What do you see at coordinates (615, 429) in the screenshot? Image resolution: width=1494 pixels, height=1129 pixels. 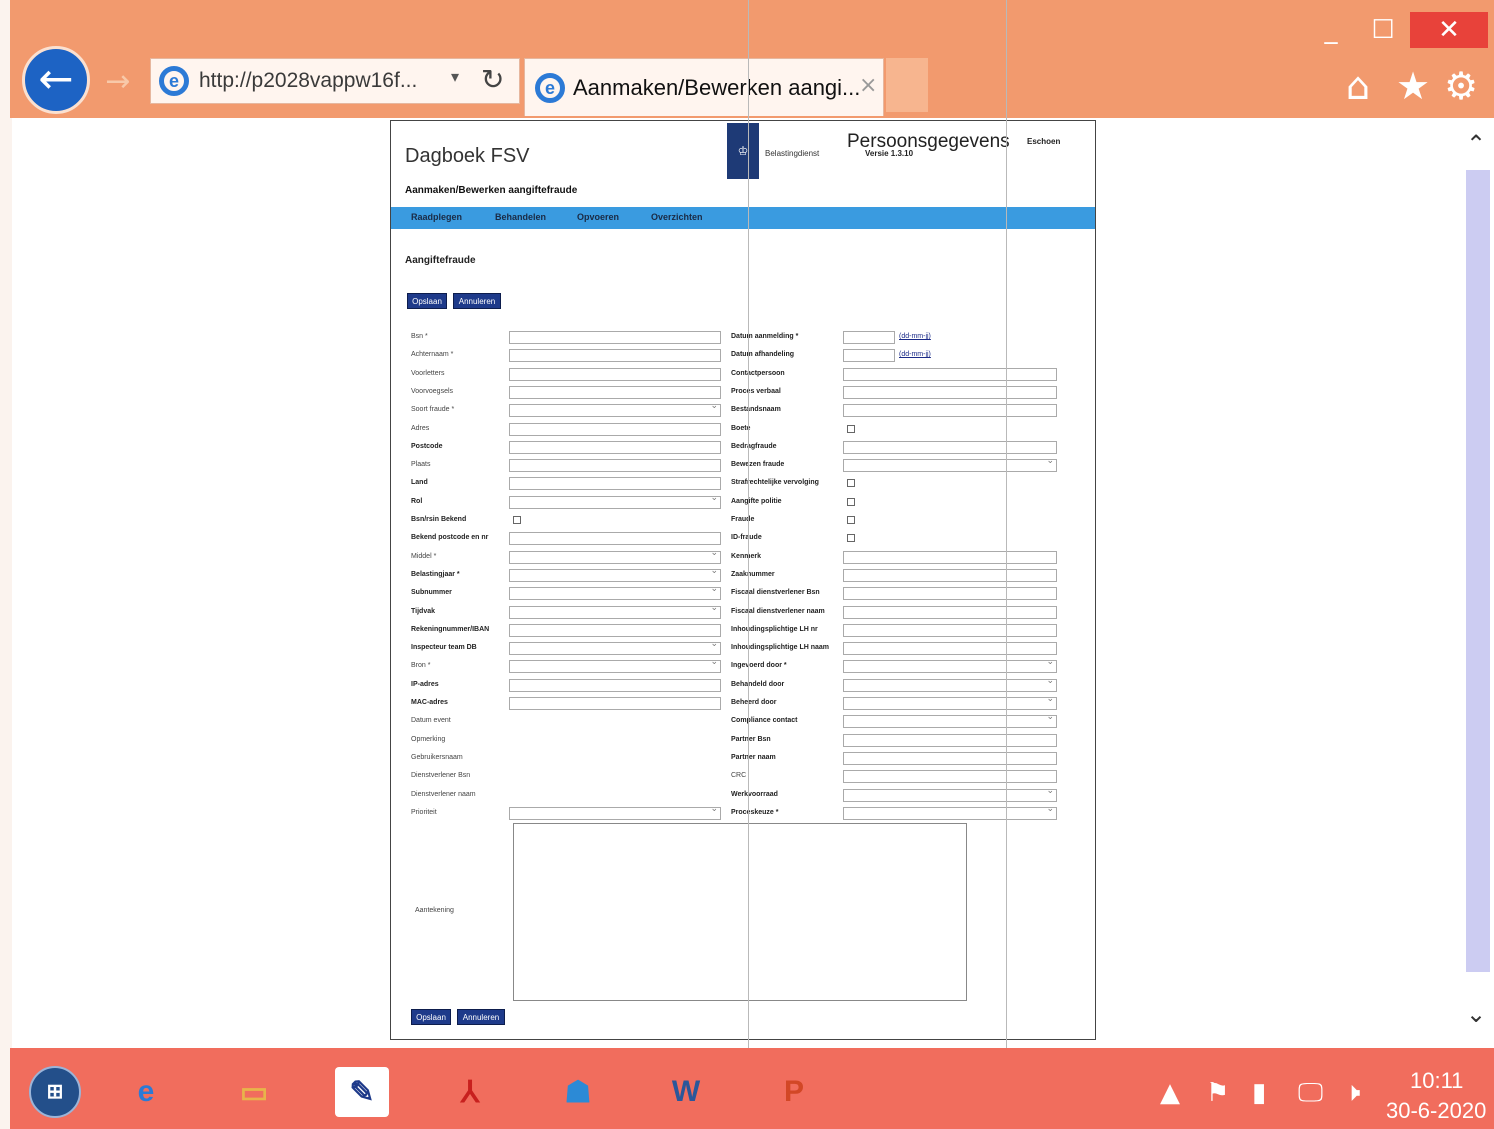 I see `adres-input` at bounding box center [615, 429].